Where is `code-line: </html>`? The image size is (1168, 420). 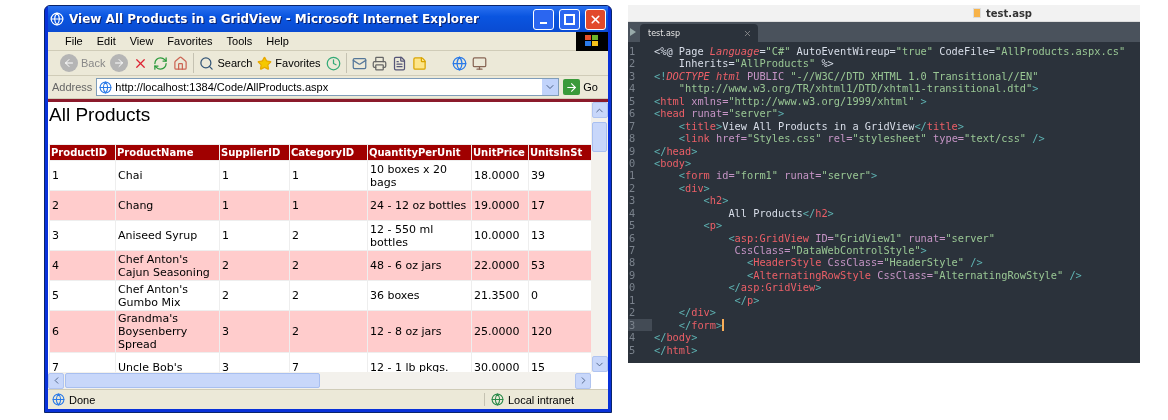 code-line: </html> is located at coordinates (675, 349).